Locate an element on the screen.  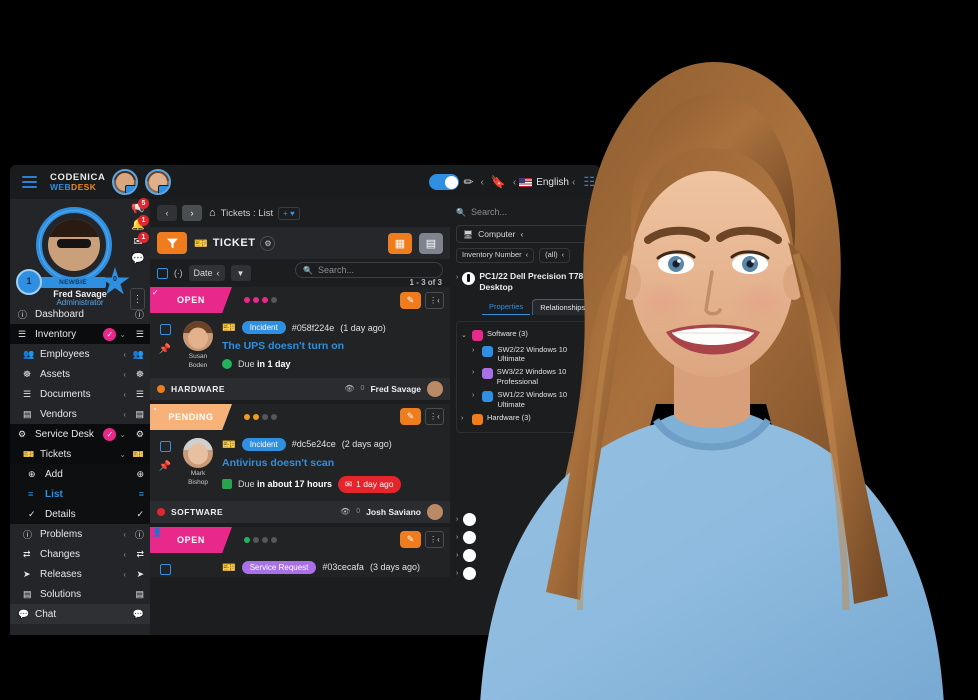
solutions-icon: ▤ is located at coordinates (27, 593).